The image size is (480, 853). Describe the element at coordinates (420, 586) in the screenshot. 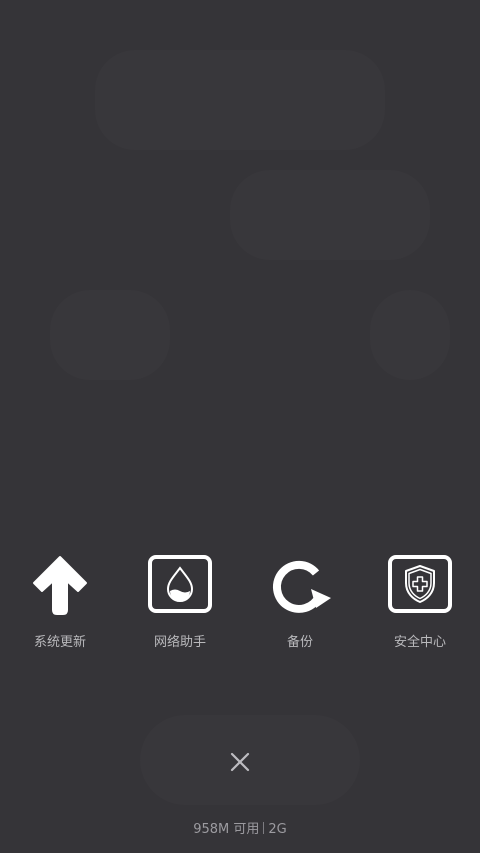

I see `shield-plus-icon` at that location.